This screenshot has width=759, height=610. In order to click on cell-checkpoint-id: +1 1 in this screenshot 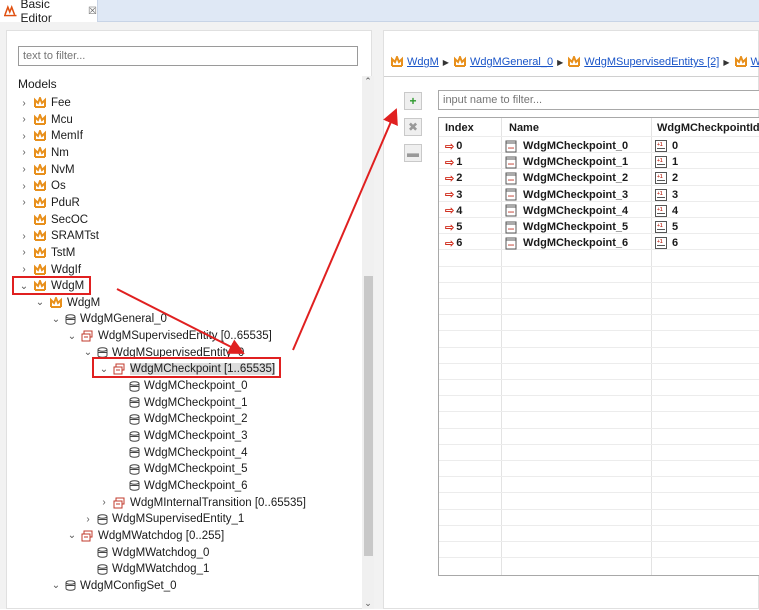, I will do `click(666, 162)`.